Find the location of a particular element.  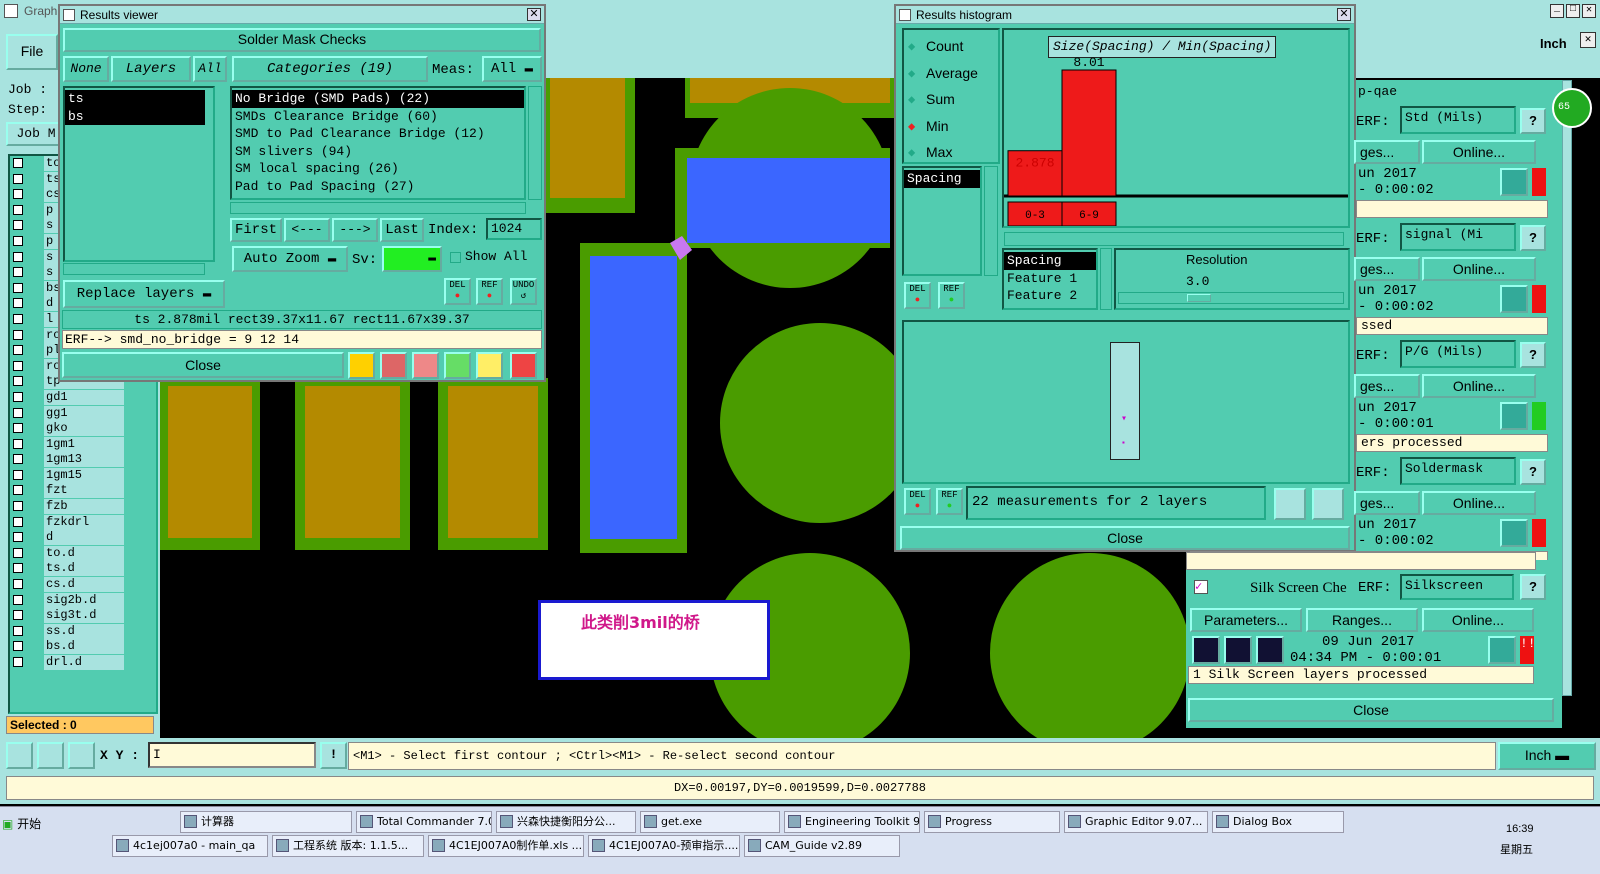

h-del2-button: DEL ● is located at coordinates (917, 501).